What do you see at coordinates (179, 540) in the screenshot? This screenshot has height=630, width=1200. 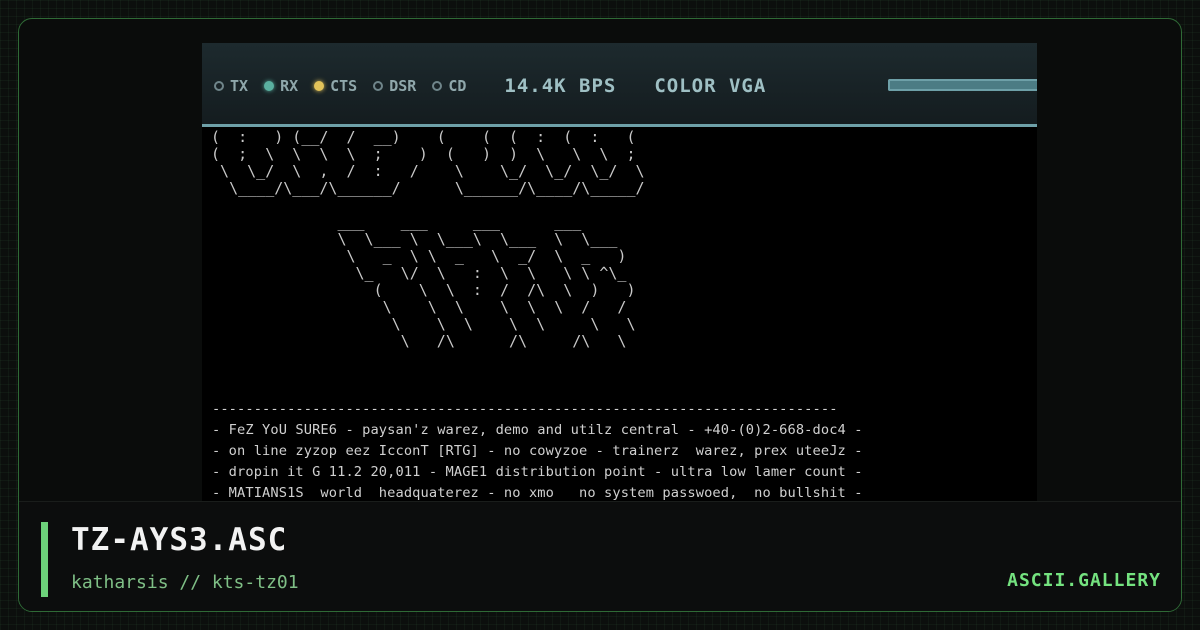 I see `artwork-filename: TZ-AYS3.ASC` at bounding box center [179, 540].